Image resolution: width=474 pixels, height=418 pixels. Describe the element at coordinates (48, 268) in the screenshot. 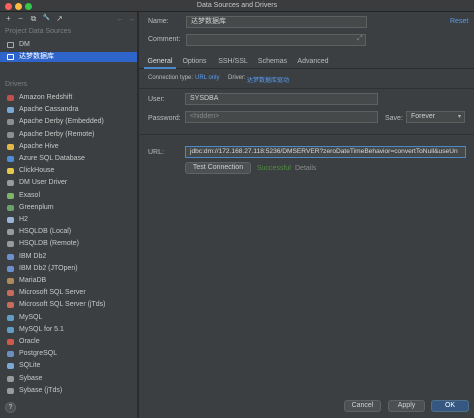

I see `driver-label: IBM Db2 (JTOpen)` at that location.